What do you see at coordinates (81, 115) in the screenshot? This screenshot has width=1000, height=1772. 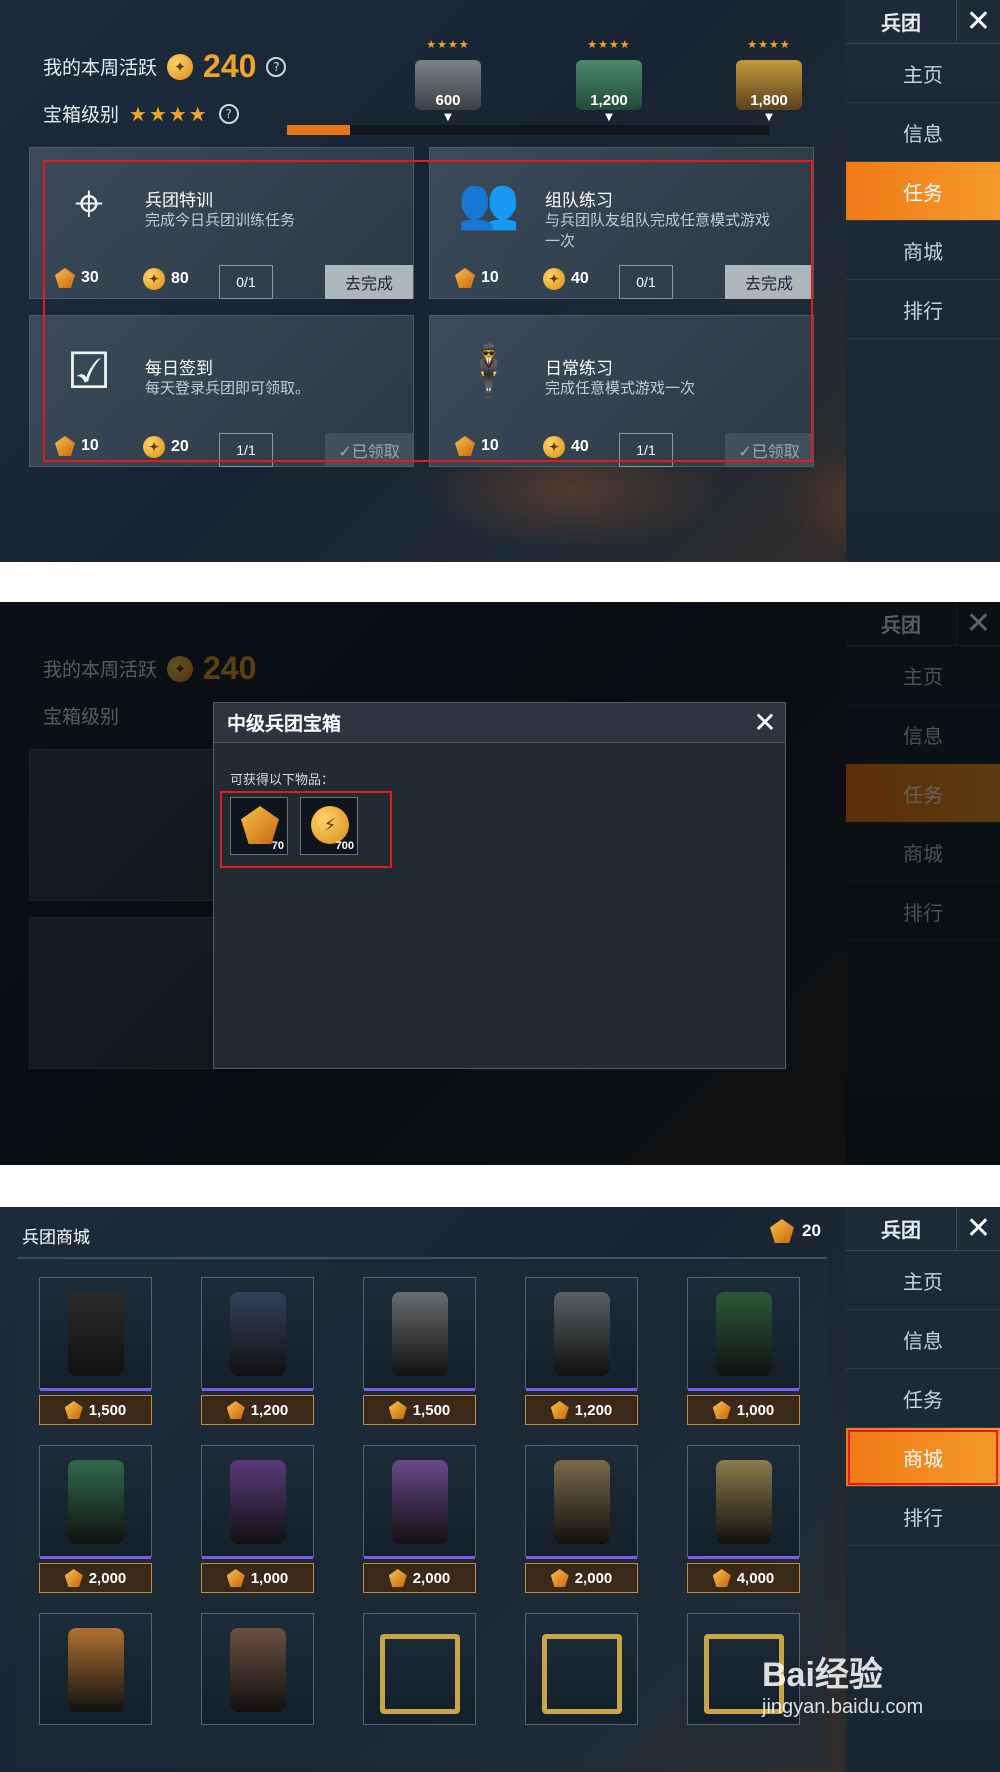 I see `chest-level-label: 宝箱级别` at bounding box center [81, 115].